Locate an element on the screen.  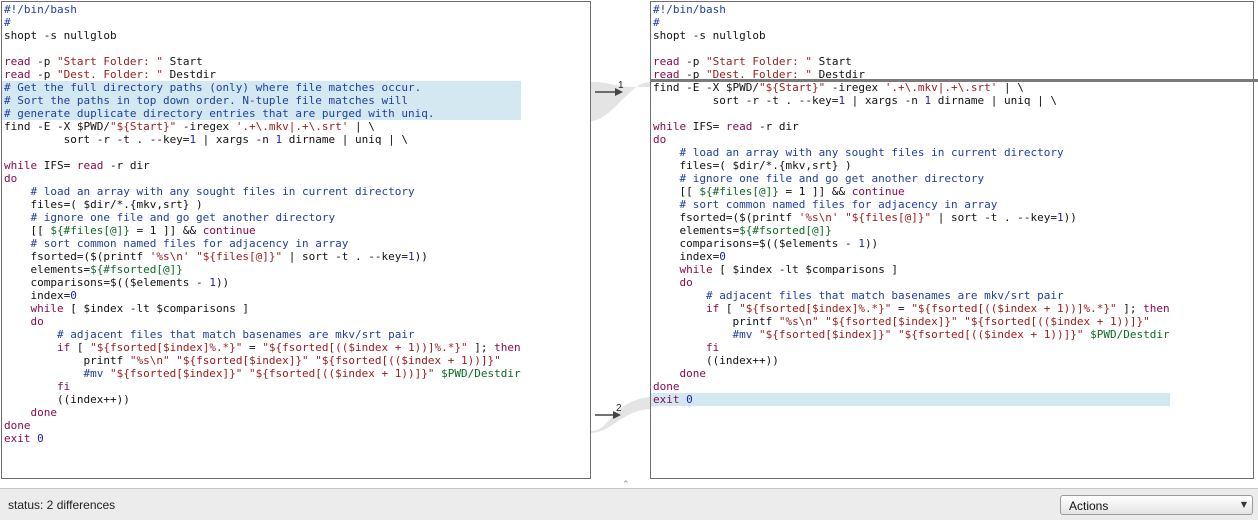
code-token: )) is located at coordinates (871, 243).